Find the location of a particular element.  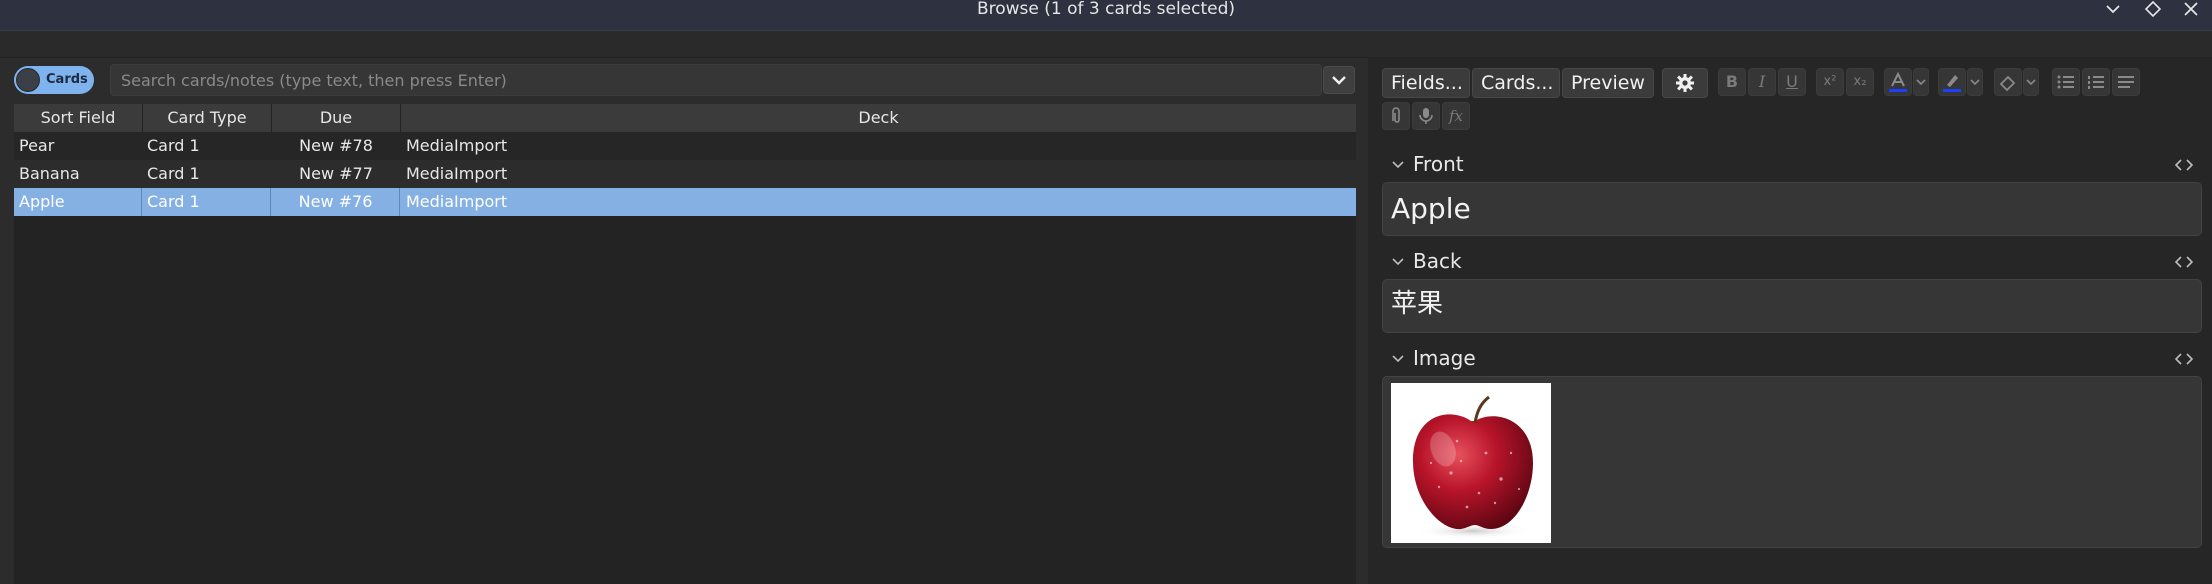

toggle-knob is located at coordinates (28, 80).